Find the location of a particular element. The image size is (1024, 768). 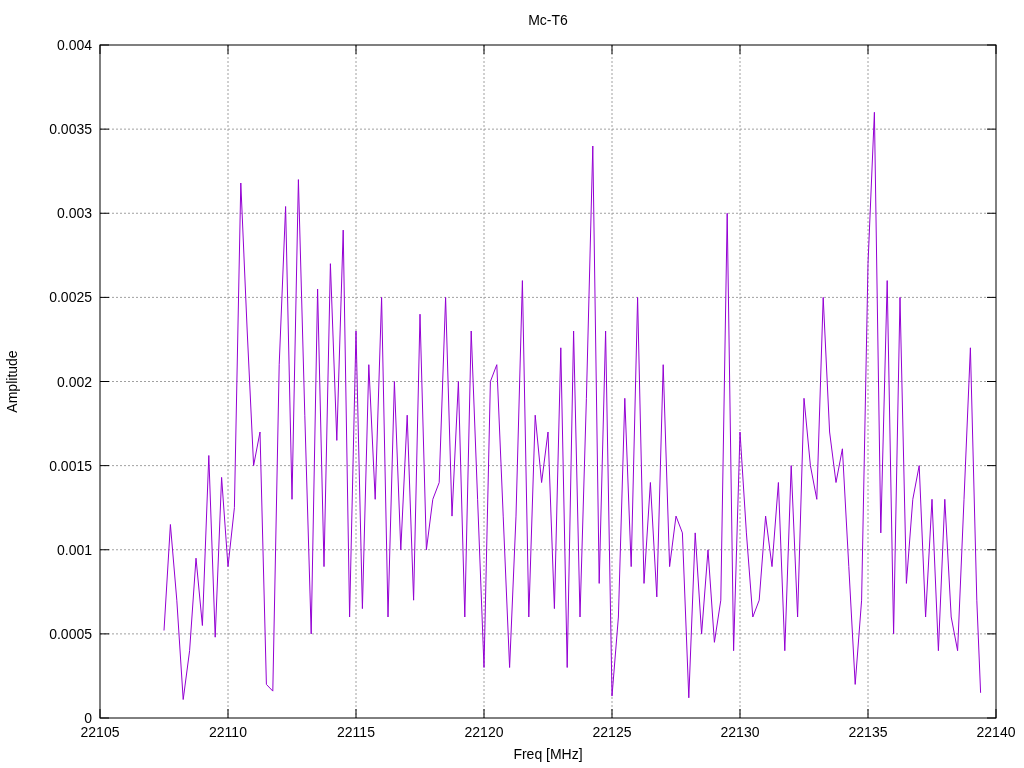

tick-label: 22115 is located at coordinates (356, 732).